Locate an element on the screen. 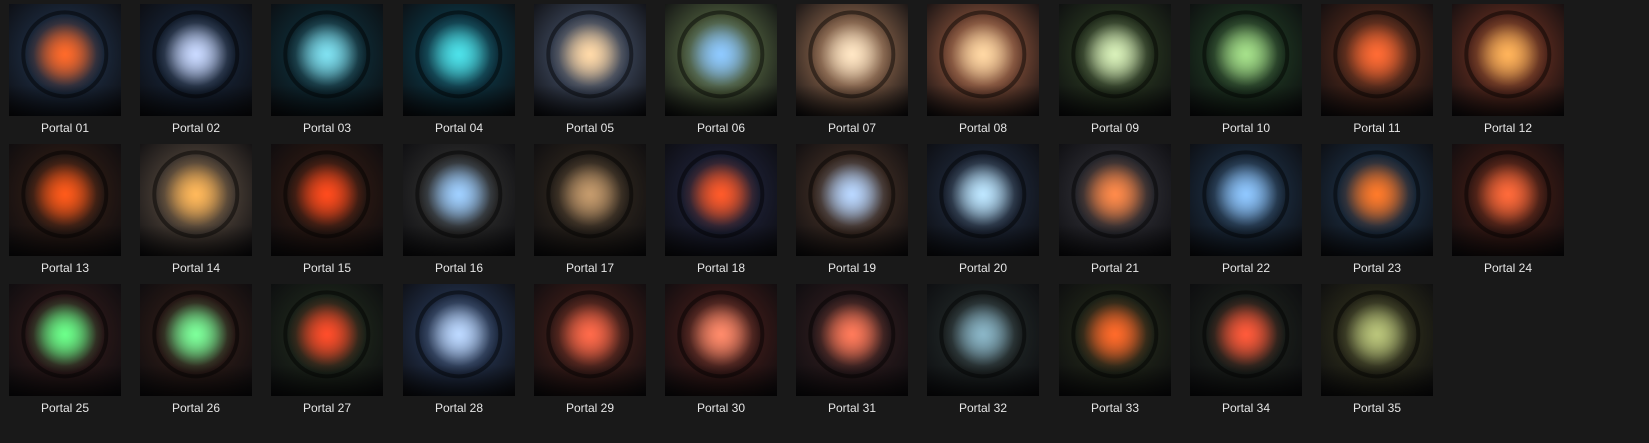  thumbnail-label: Portal 13 is located at coordinates (65, 268).